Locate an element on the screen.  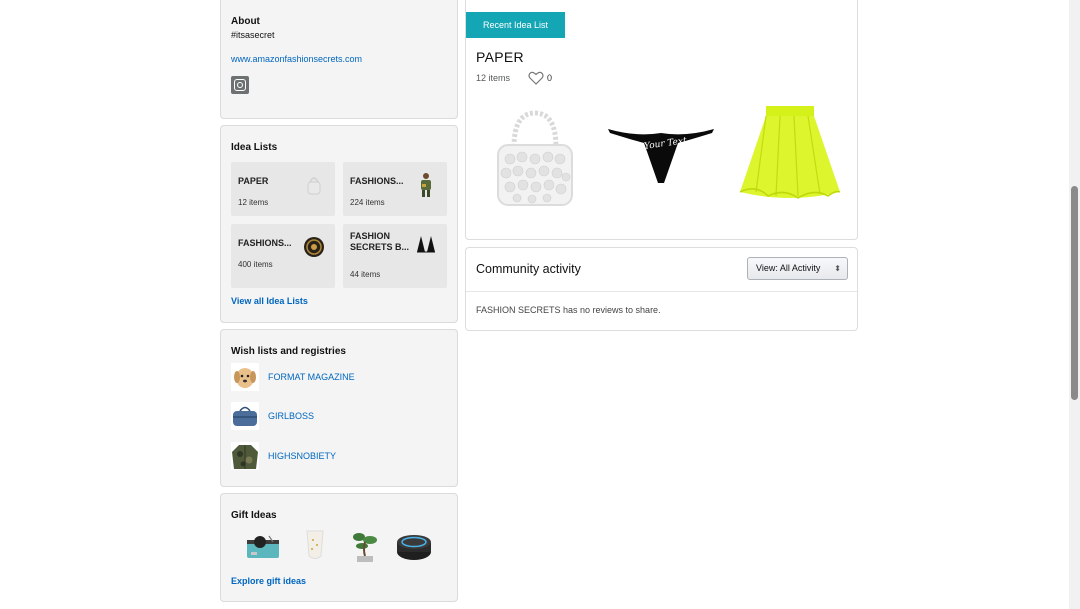
wine-glass-gift is located at coordinates (315, 546).